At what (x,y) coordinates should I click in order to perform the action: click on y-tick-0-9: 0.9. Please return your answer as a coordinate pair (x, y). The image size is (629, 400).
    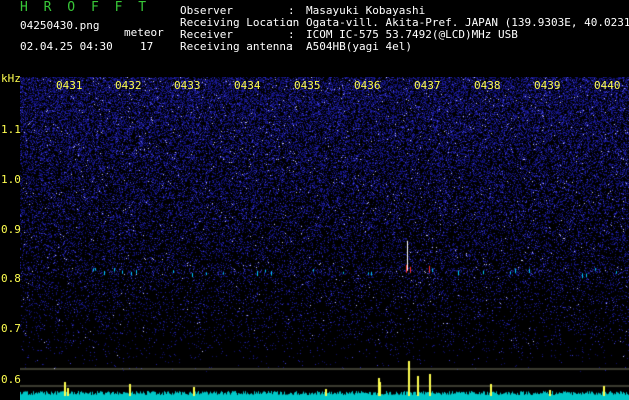
    Looking at the image, I should click on (11, 229).